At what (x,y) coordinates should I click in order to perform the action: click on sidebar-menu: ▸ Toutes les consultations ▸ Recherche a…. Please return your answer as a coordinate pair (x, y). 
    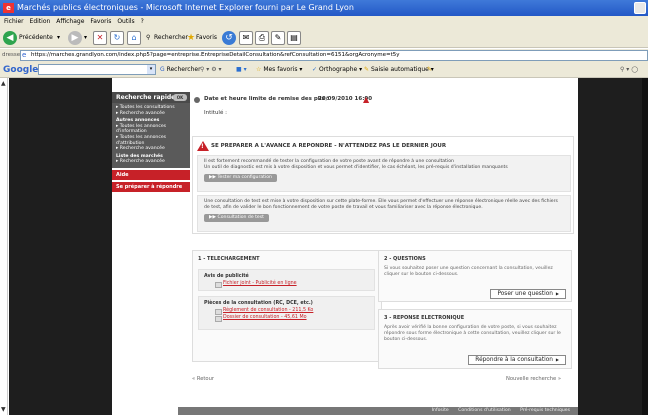
    Looking at the image, I should click on (151, 135).